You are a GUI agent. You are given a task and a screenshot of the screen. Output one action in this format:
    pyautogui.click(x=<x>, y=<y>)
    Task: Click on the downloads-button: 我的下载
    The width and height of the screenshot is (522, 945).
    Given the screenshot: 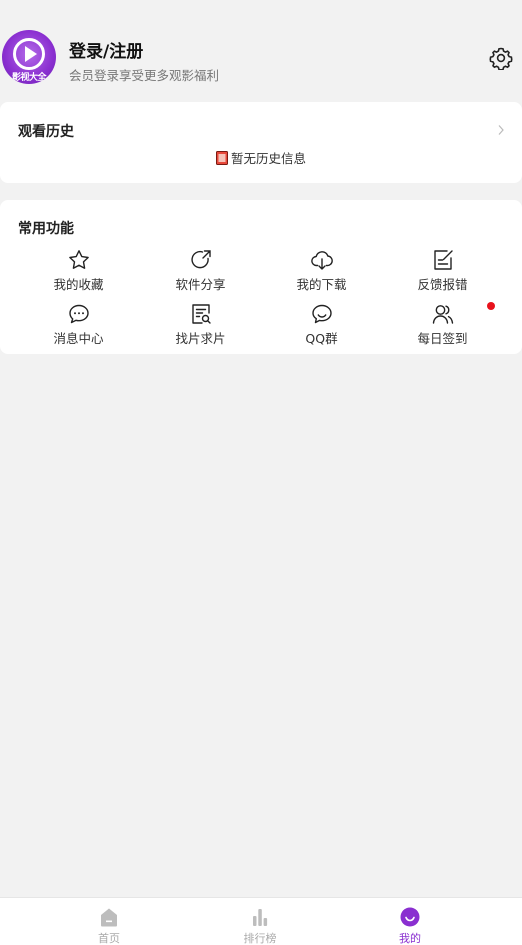 What is the action you would take?
    pyautogui.click(x=321, y=273)
    